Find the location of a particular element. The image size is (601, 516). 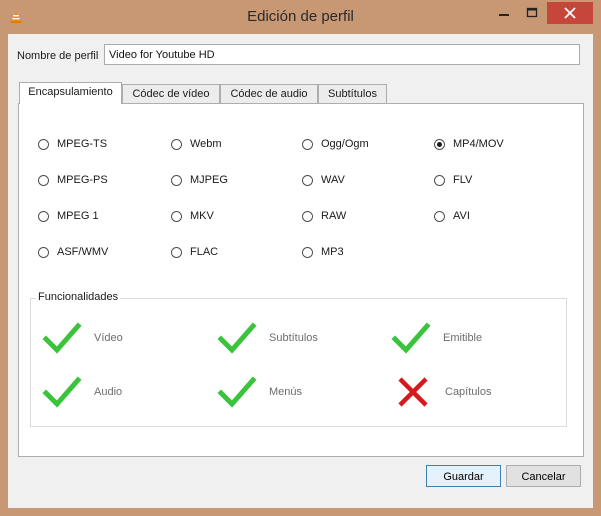

tab-subtitulos: Subtítulos is located at coordinates (352, 94).